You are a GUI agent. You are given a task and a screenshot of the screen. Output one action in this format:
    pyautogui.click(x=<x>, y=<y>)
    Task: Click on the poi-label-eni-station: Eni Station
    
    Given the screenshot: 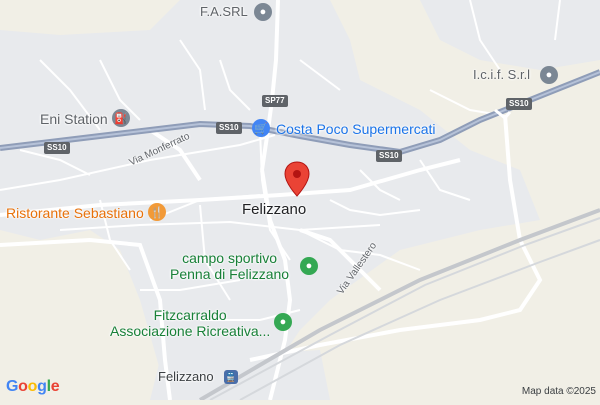 What is the action you would take?
    pyautogui.click(x=74, y=119)
    